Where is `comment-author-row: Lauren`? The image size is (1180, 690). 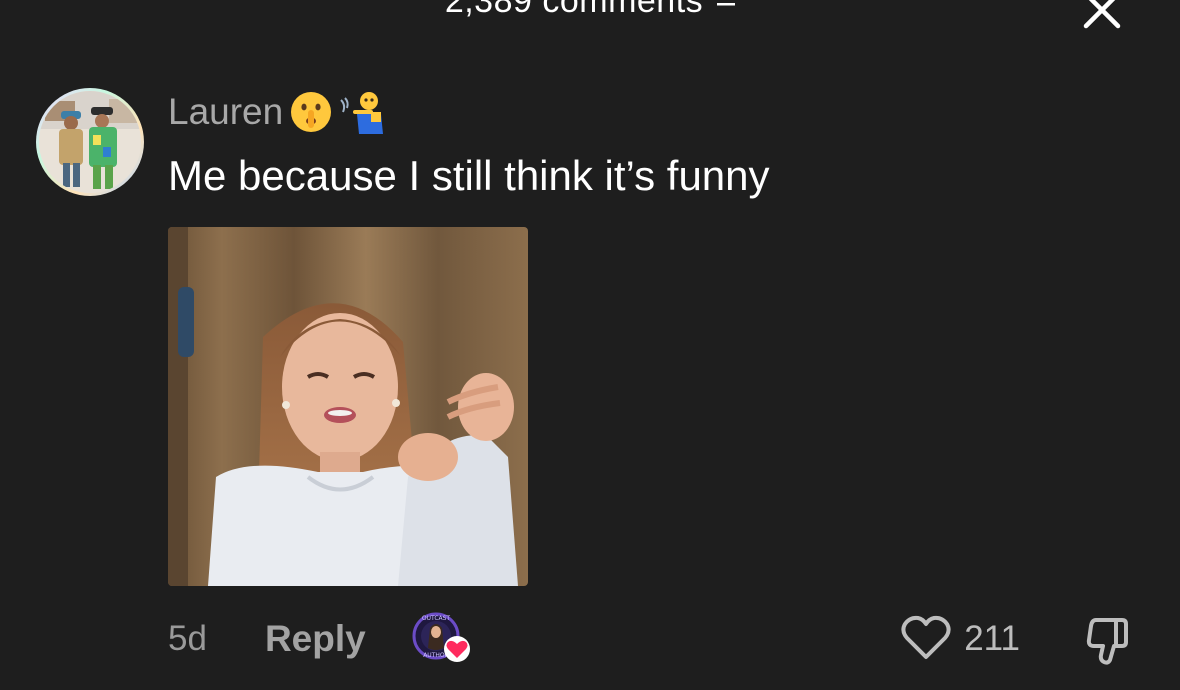
comment-author-row: Lauren is located at coordinates (277, 112).